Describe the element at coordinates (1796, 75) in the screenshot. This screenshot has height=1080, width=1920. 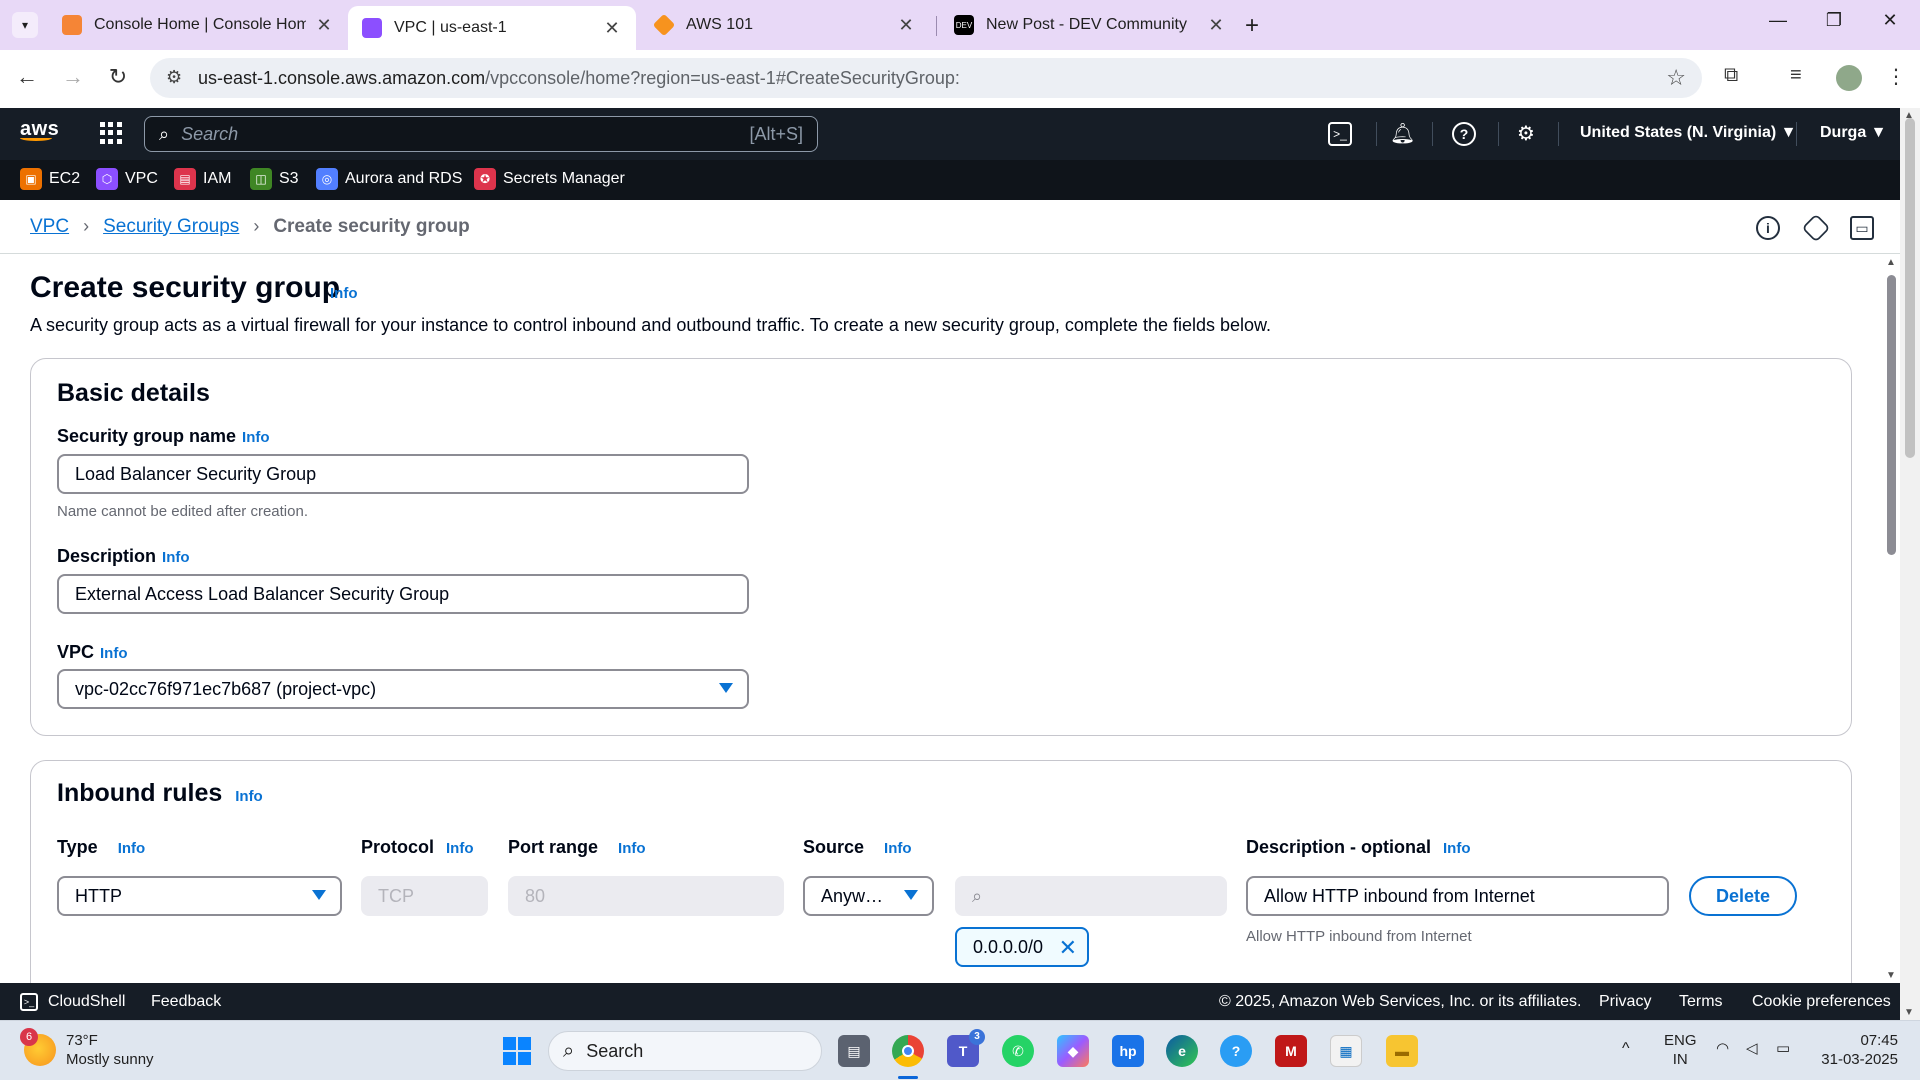
I see `media-control-icon: ≡` at that location.